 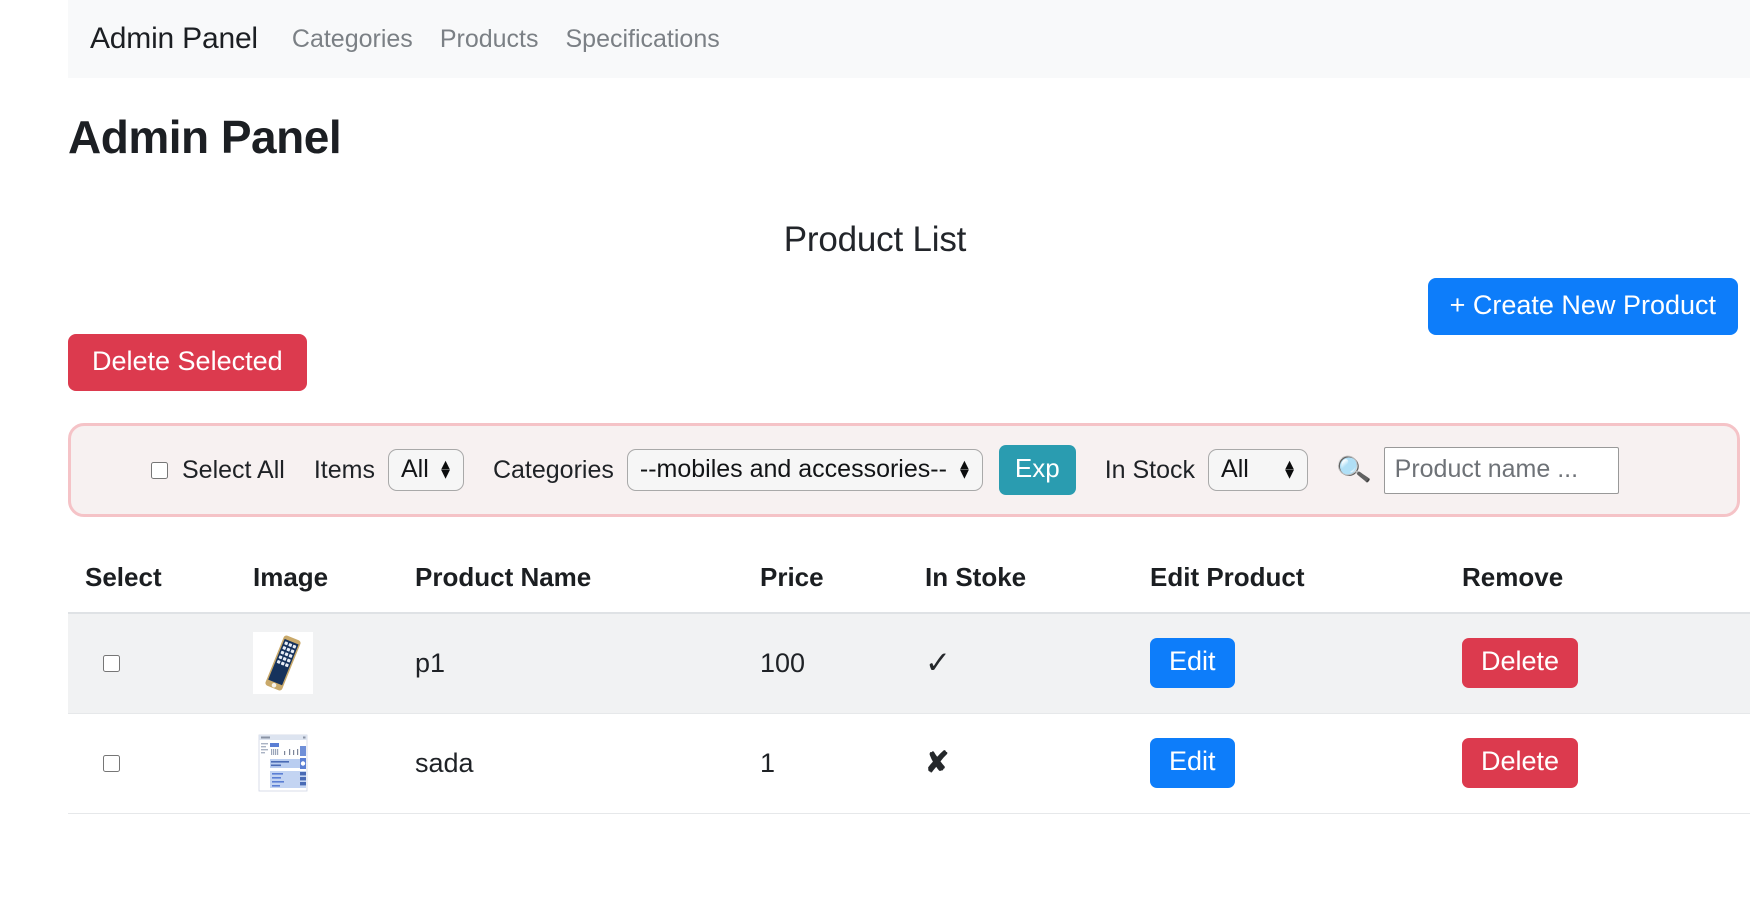 I want to click on in-stock-select: All, so click(x=1258, y=470).